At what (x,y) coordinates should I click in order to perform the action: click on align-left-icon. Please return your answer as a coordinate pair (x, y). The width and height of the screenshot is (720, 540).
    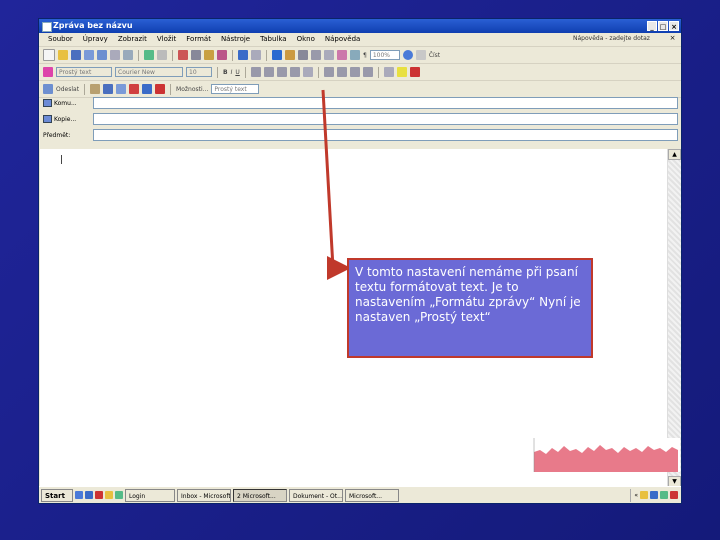
    Looking at the image, I should click on (255, 72).